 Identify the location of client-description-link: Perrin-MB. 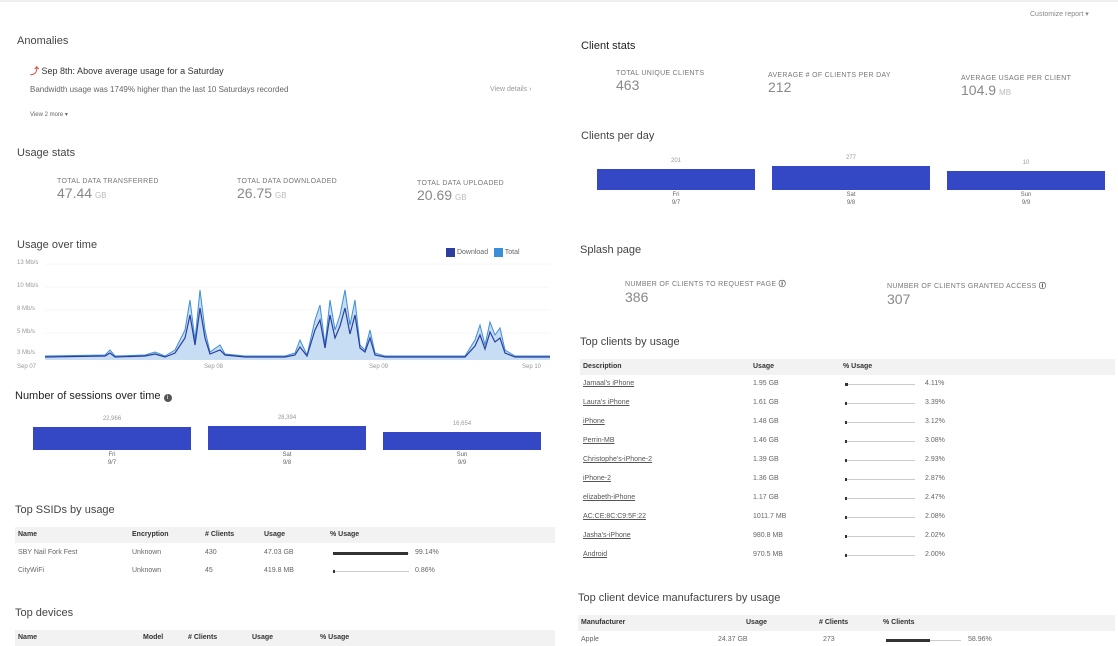
(599, 440).